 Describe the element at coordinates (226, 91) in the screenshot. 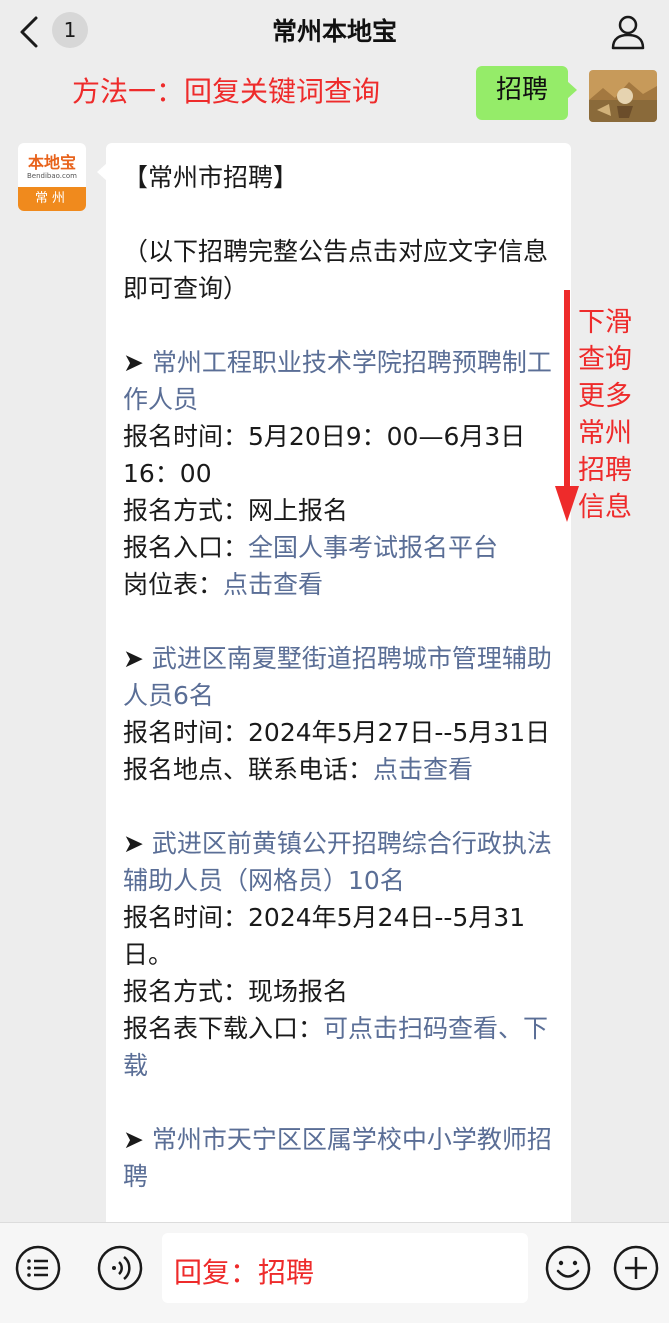

I see `method-annotation: 方法一：回复关键词查询` at that location.